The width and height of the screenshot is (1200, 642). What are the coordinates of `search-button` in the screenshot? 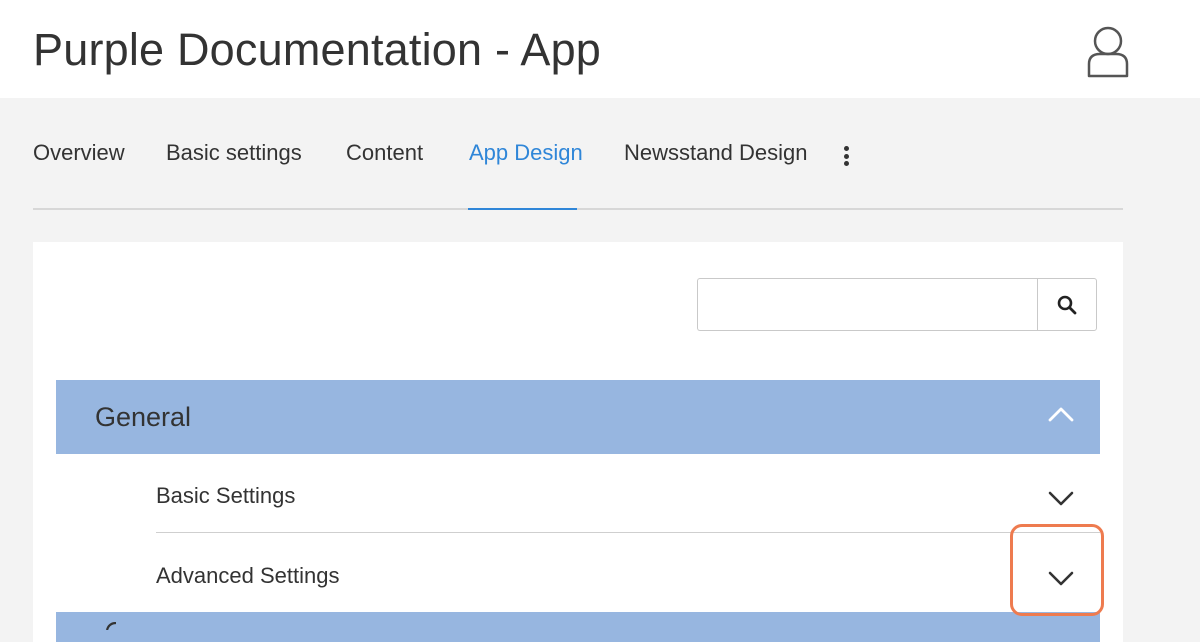 It's located at (1067, 304).